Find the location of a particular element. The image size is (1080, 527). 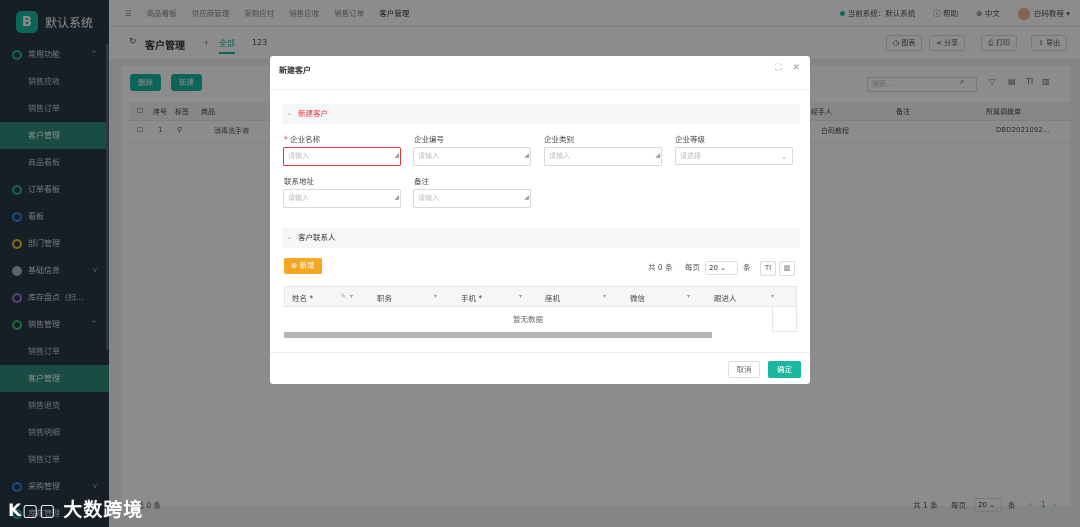

contacts-page-size-select: 20 ⌄ is located at coordinates (721, 268).